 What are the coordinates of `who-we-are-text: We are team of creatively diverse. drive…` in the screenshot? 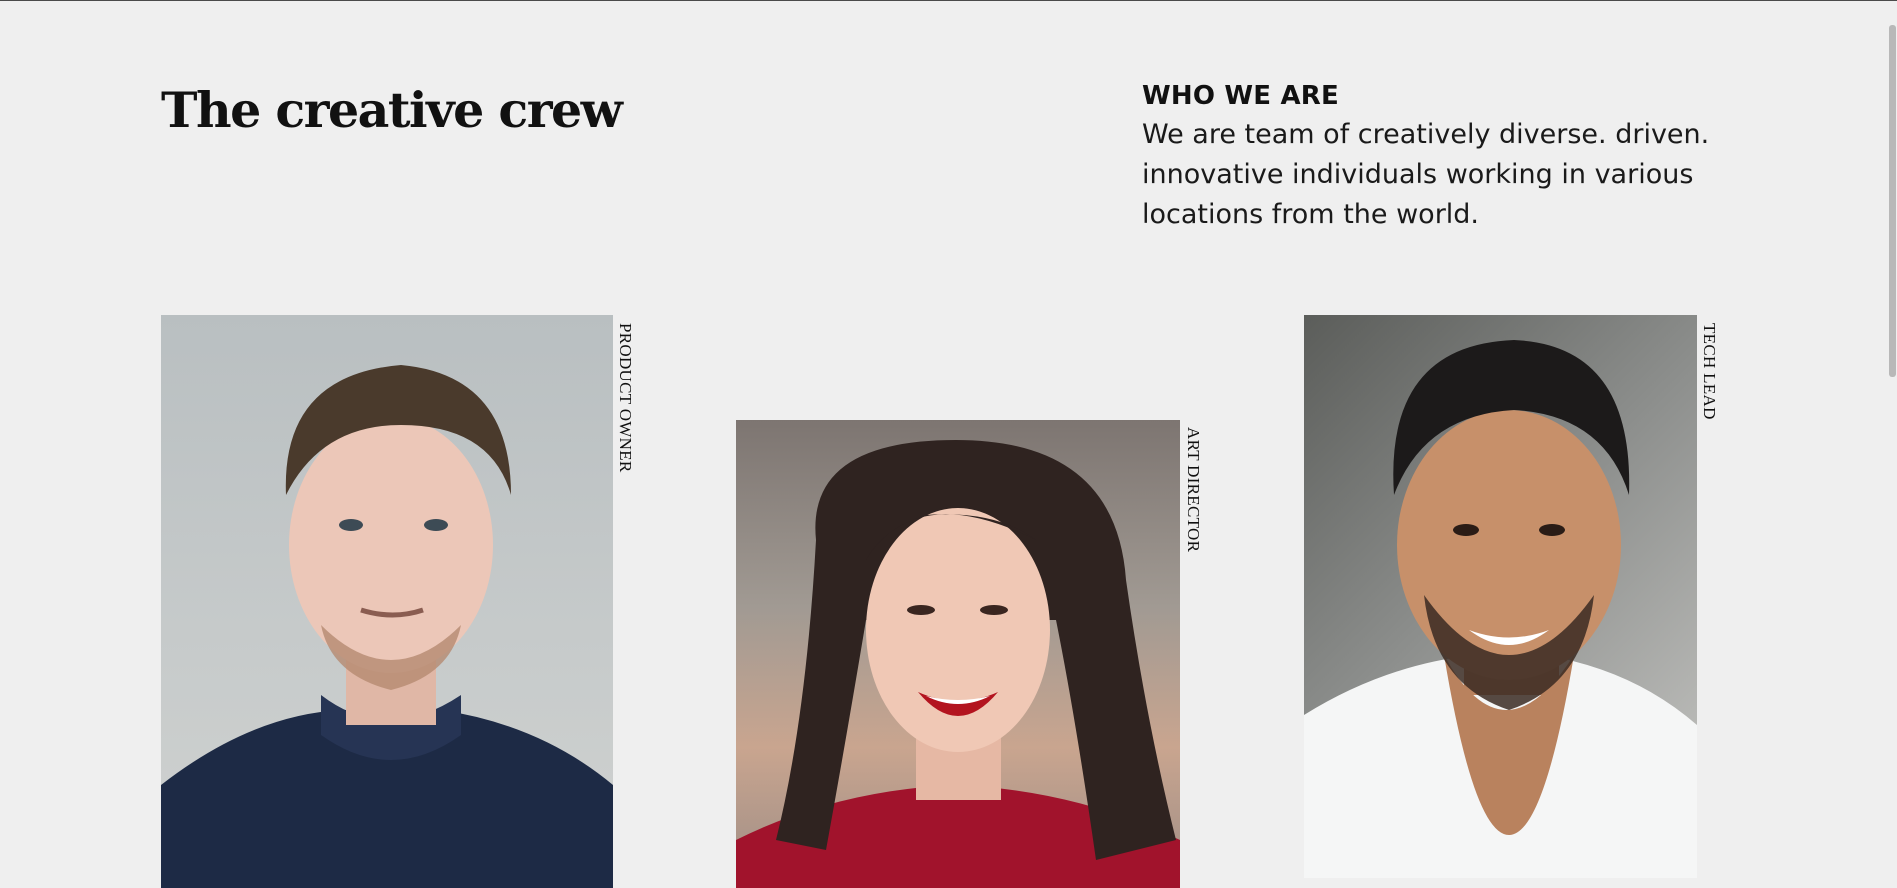 It's located at (1426, 174).